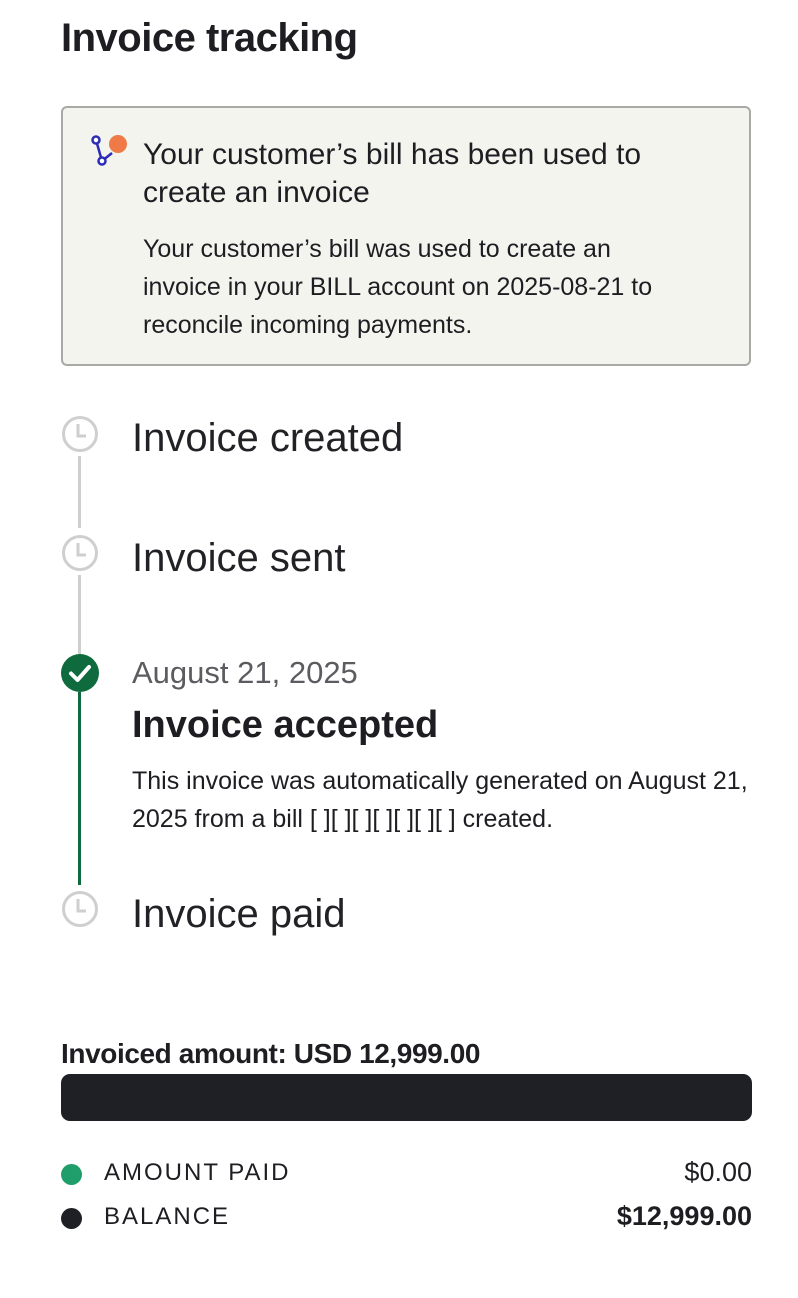 This screenshot has width=798, height=1298. I want to click on amount-paid-value: $0.00, so click(718, 1172).